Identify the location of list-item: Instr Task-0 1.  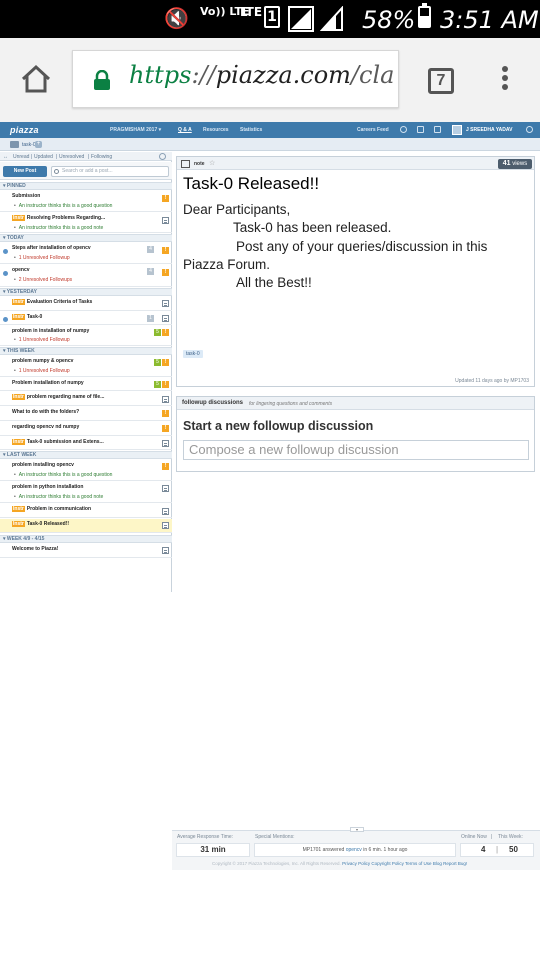
(86, 318).